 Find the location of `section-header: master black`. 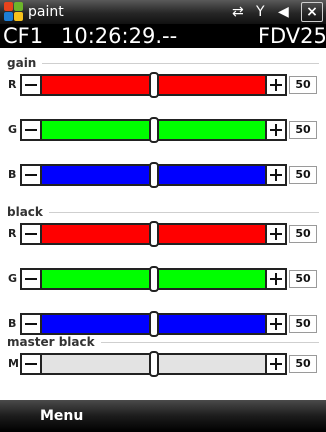

section-header: master black is located at coordinates (163, 342).